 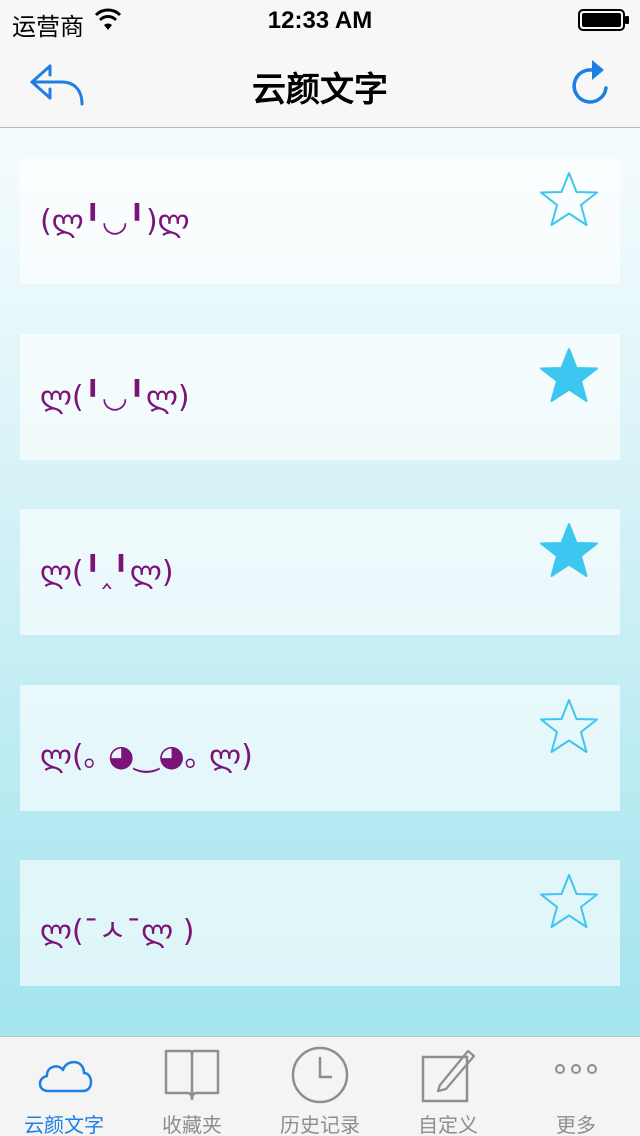 I want to click on kaomoji-row: ლ(╹◡╹ლ), so click(x=320, y=396).